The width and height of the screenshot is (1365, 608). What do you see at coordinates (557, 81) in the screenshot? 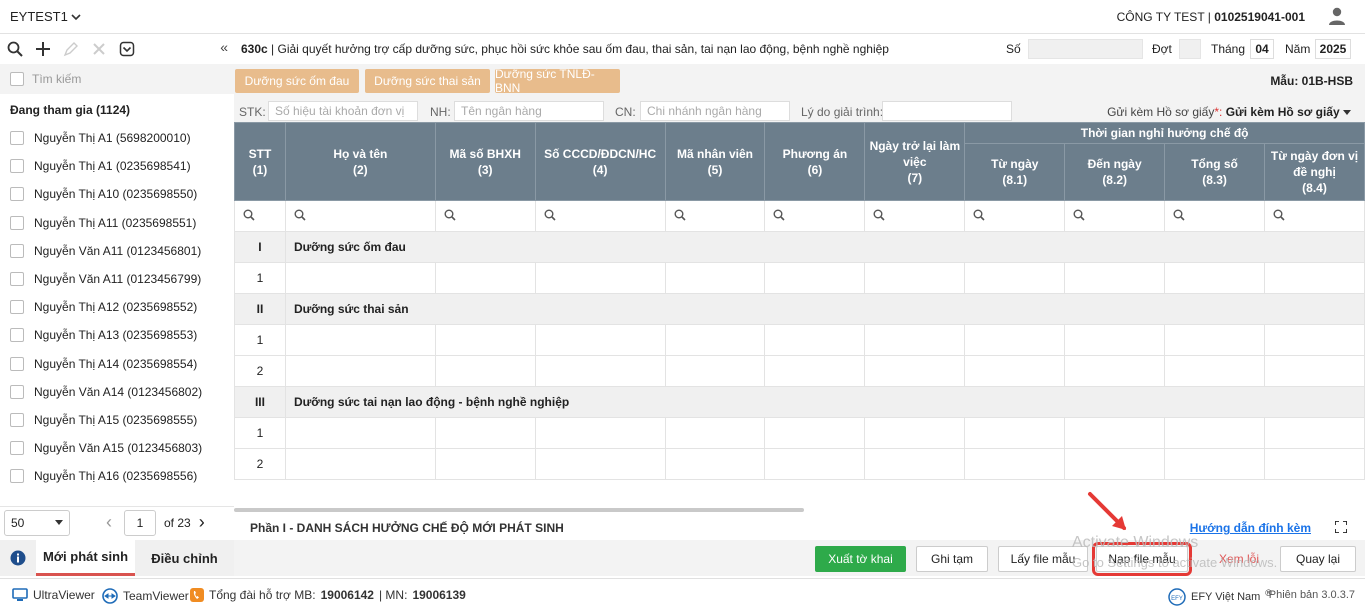
I see `tag-button-tnld-bnn: Dưỡng sức TNLĐ-BNN` at bounding box center [557, 81].